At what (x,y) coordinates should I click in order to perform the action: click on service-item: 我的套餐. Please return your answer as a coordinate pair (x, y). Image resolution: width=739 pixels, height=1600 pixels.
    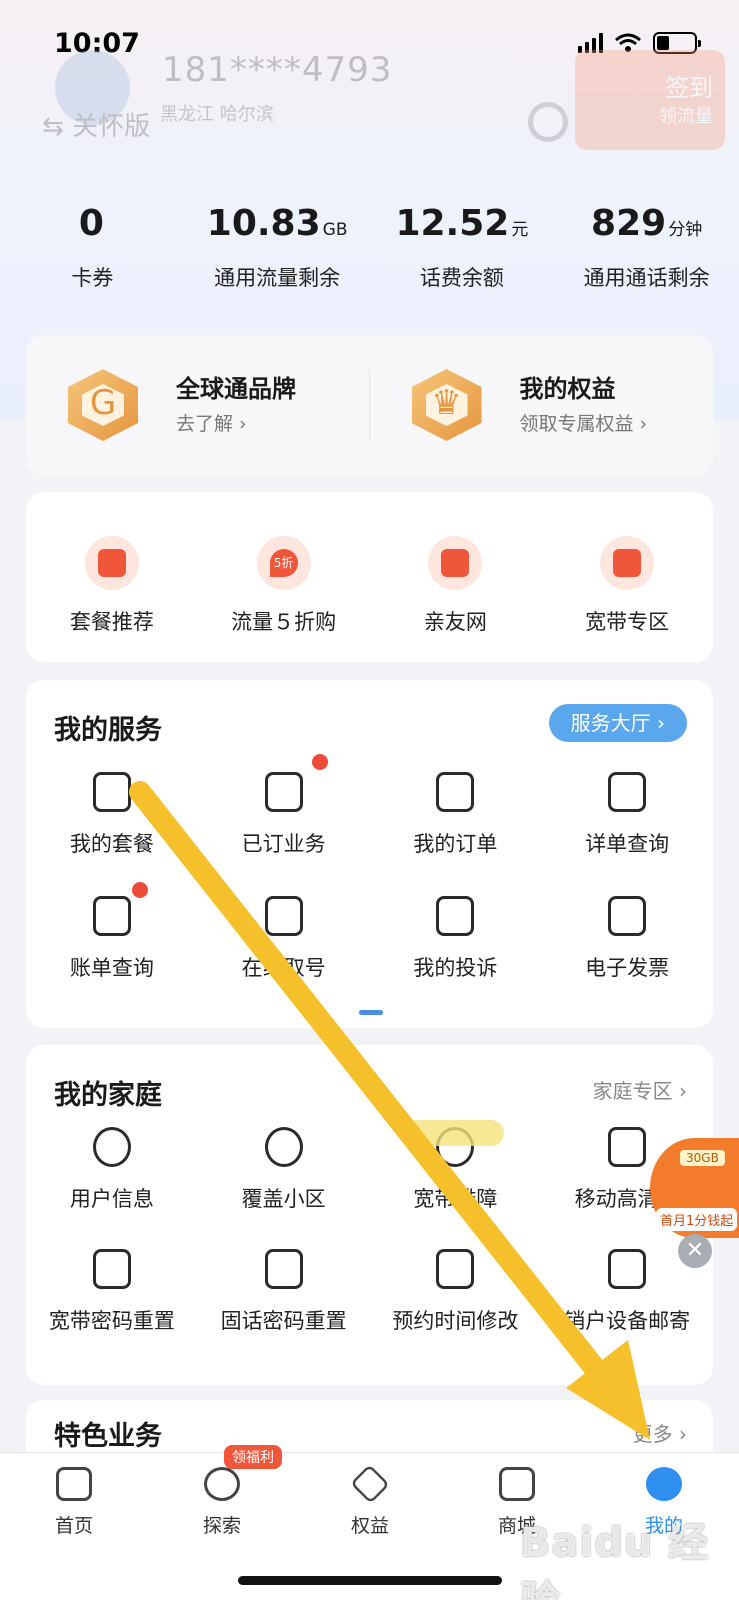
    Looking at the image, I should click on (112, 815).